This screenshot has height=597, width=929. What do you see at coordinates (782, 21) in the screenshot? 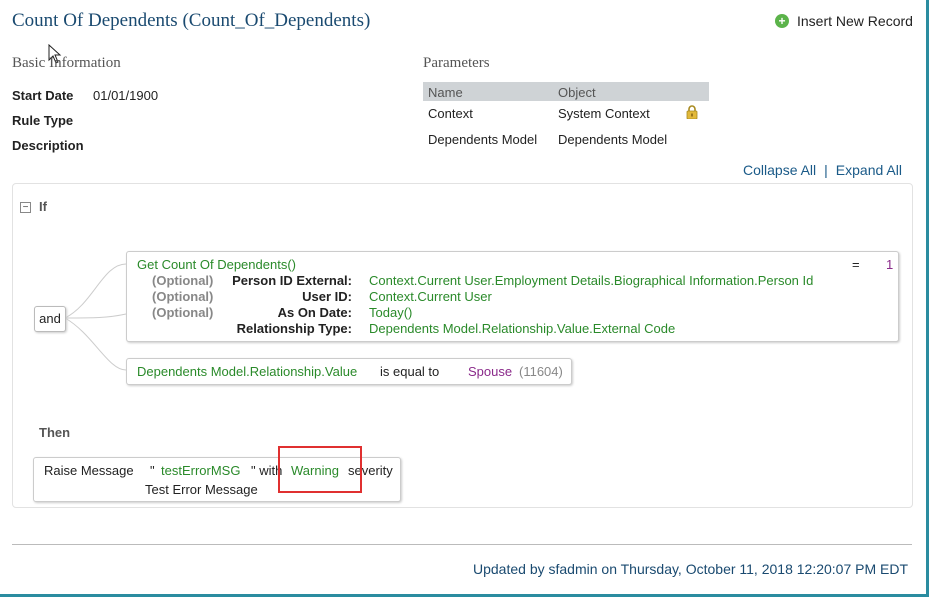
I see `add-icon: +` at bounding box center [782, 21].